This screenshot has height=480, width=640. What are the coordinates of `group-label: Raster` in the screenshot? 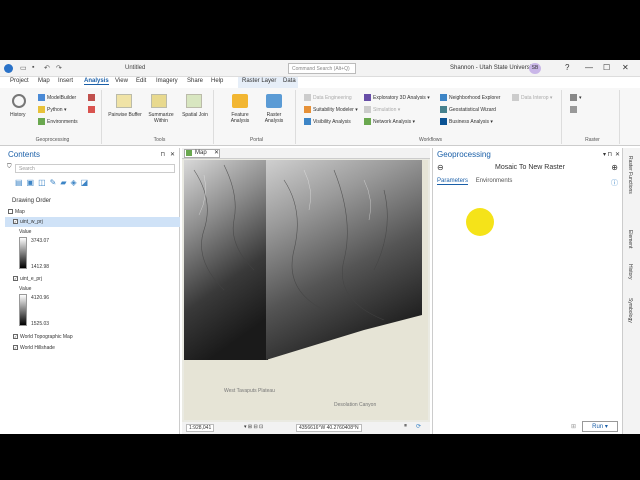 It's located at (592, 140).